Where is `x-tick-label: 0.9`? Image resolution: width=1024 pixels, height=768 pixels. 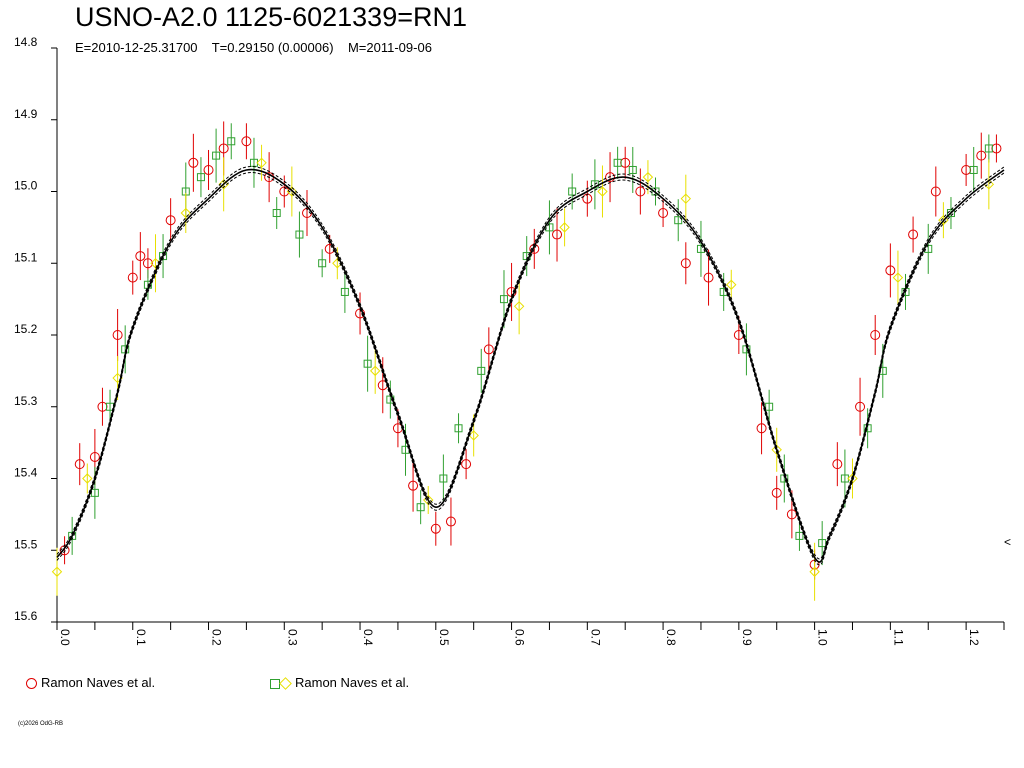 x-tick-label: 0.9 is located at coordinates (747, 637).